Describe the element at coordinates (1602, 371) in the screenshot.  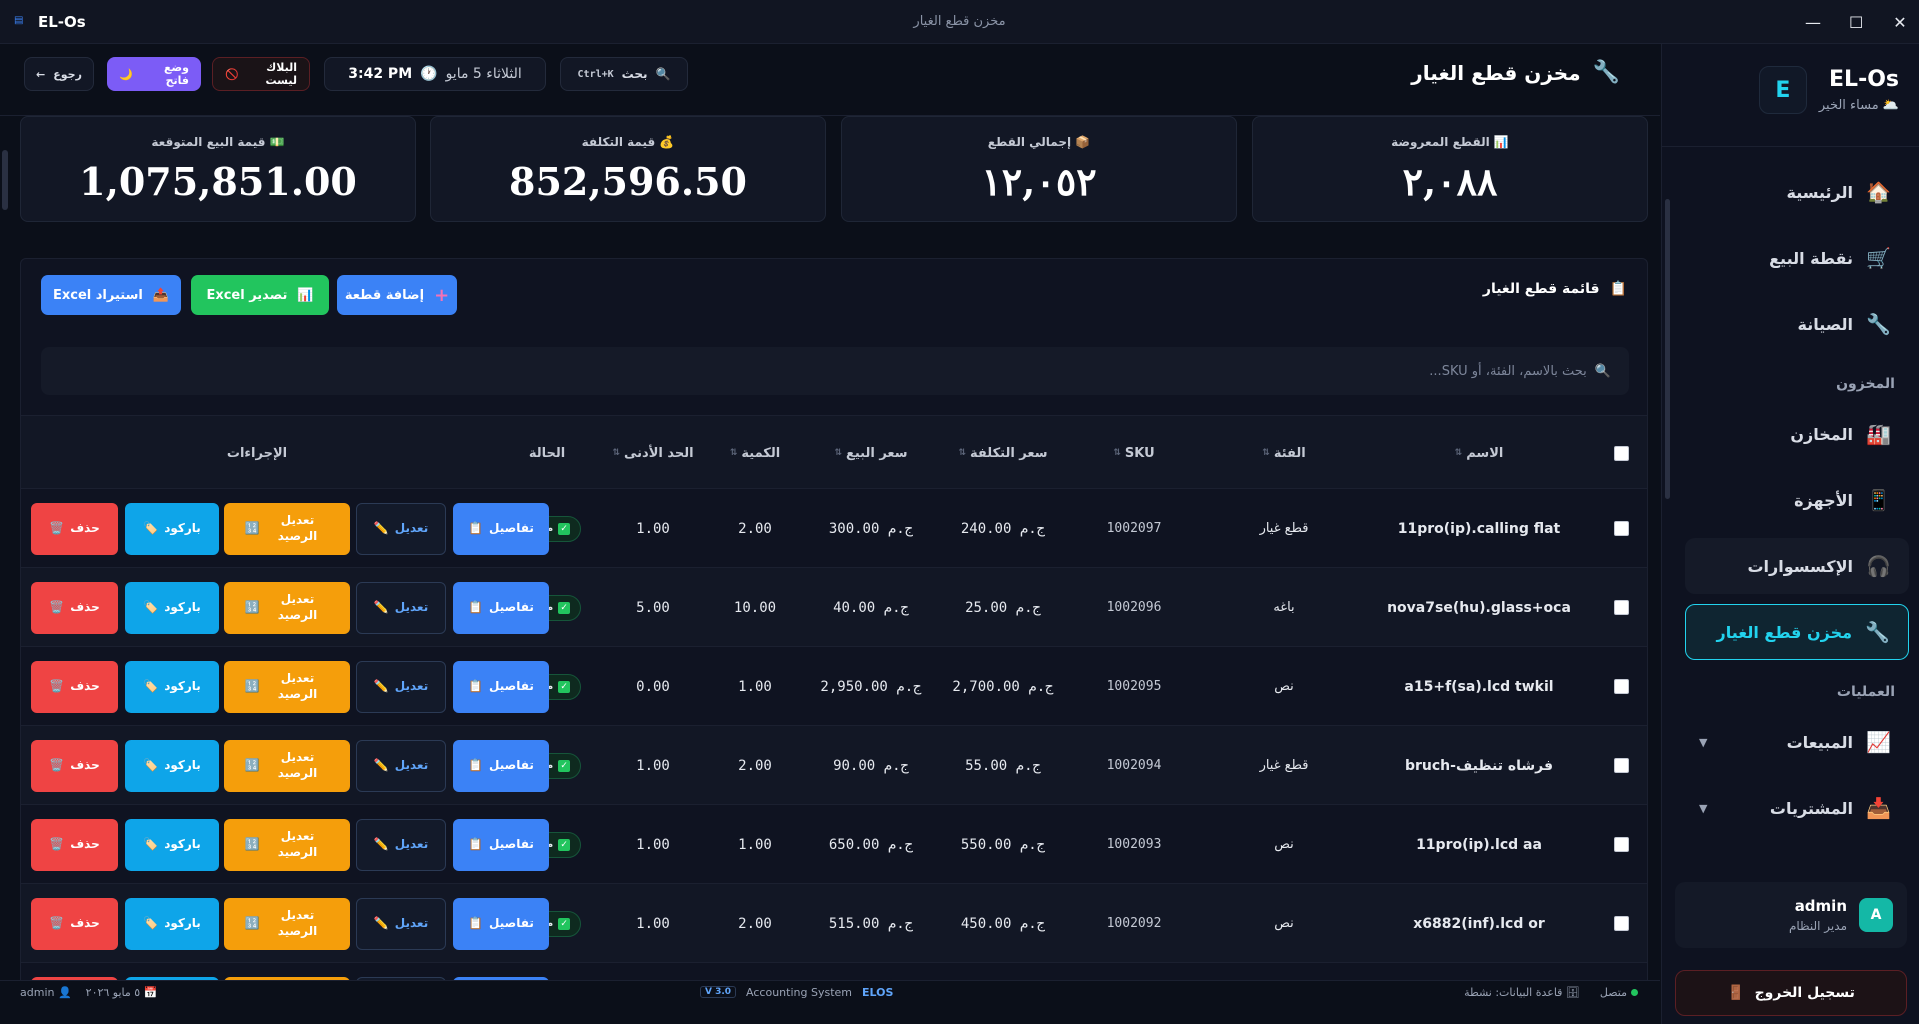
I see `search-icon: 🔍` at that location.